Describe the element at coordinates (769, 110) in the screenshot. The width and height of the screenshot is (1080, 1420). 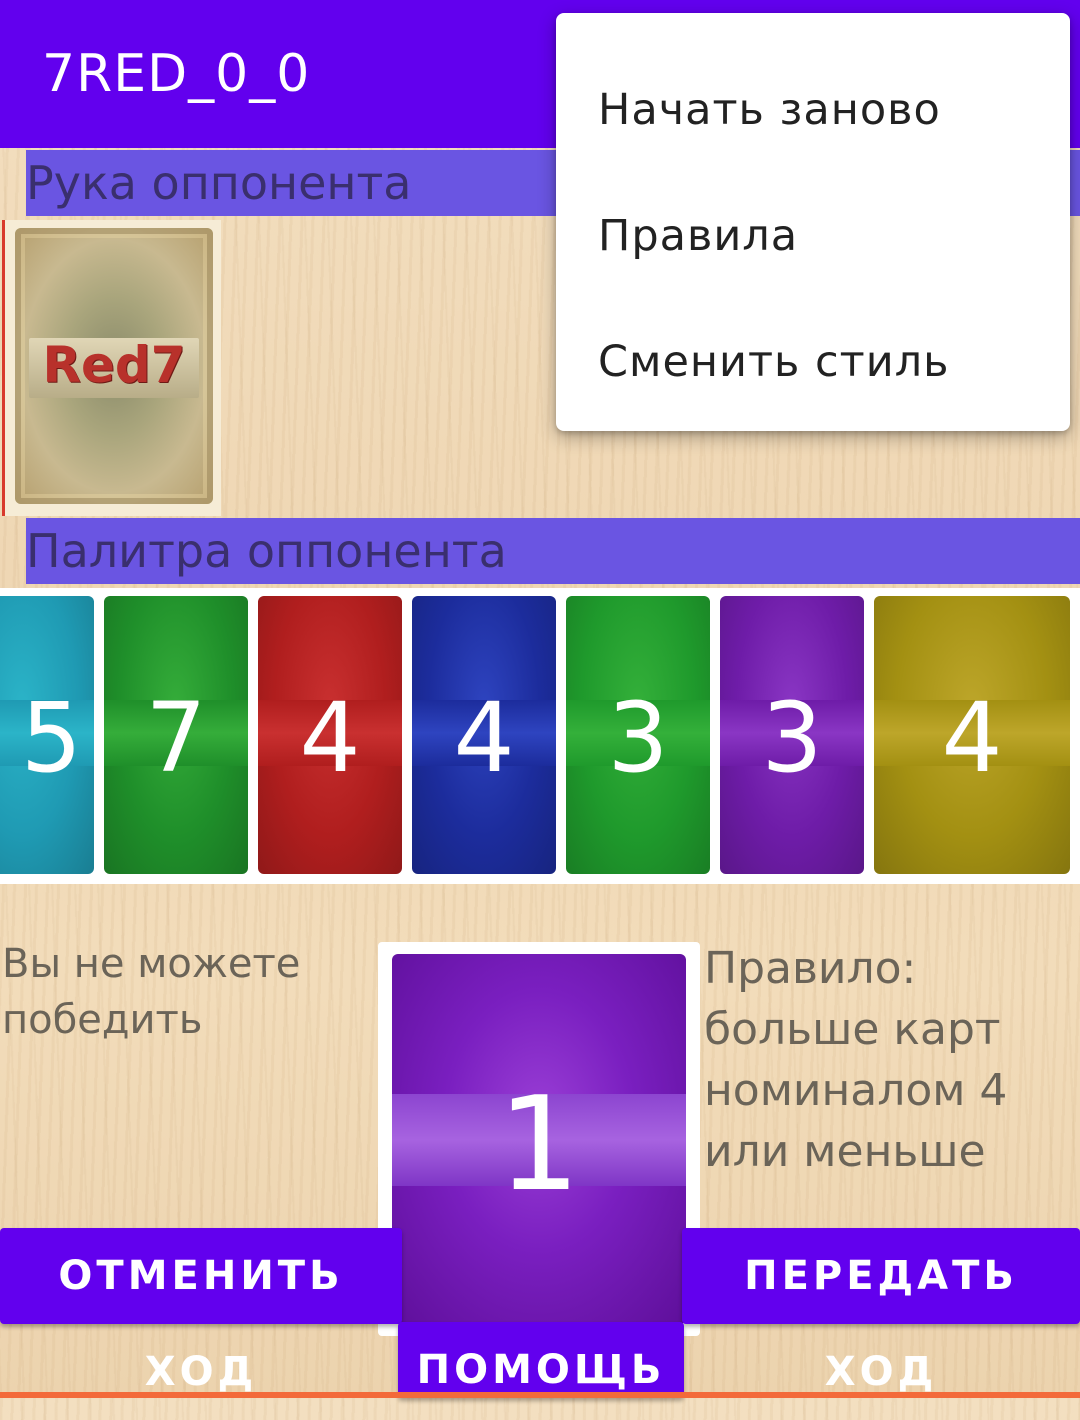
I see `menu-item-restart: Начать заново` at that location.